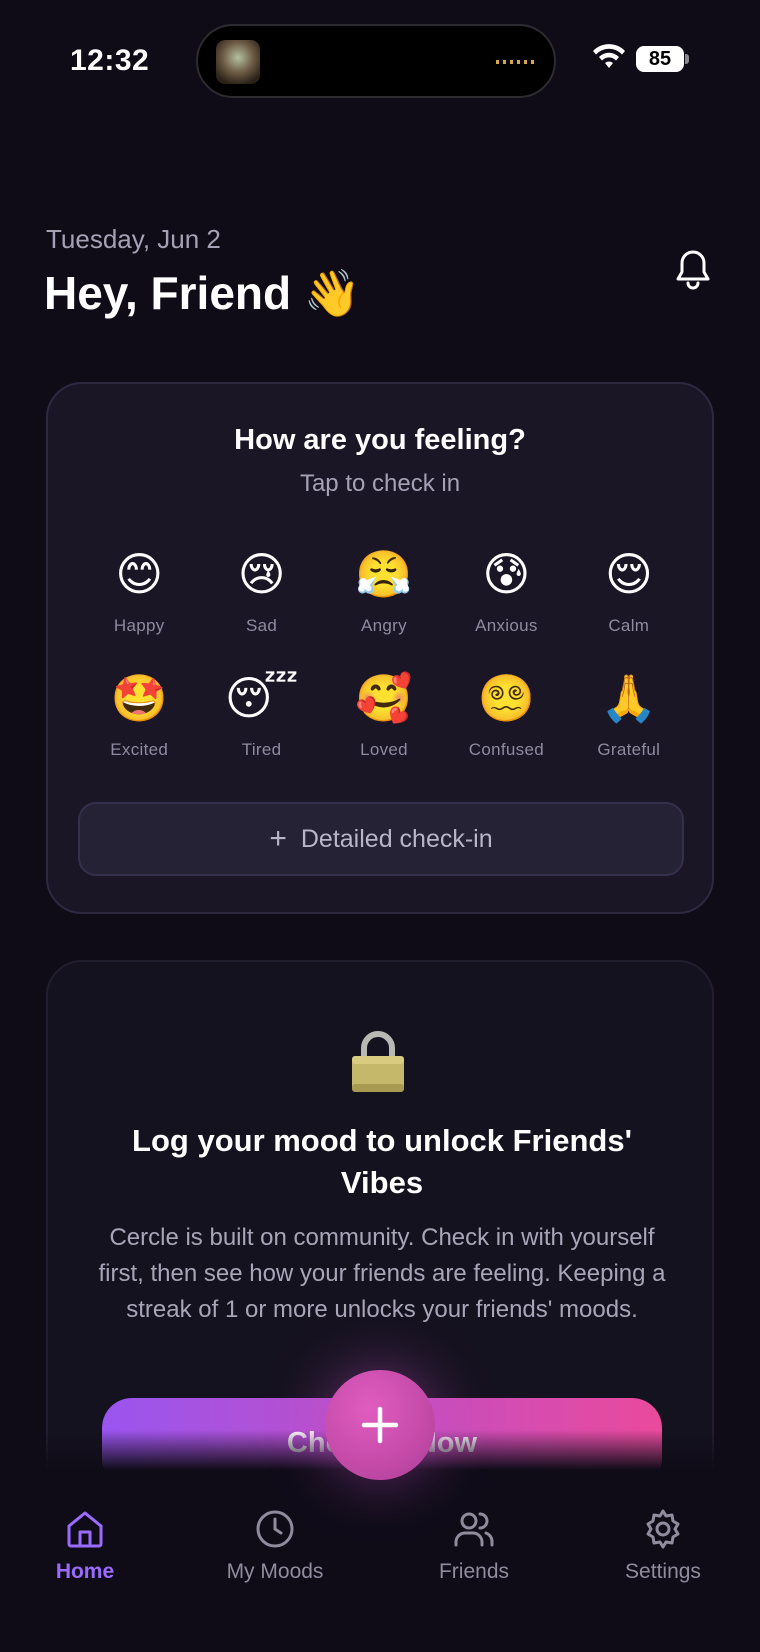 This screenshot has width=760, height=1652. I want to click on tab-friends: Friends, so click(474, 1546).